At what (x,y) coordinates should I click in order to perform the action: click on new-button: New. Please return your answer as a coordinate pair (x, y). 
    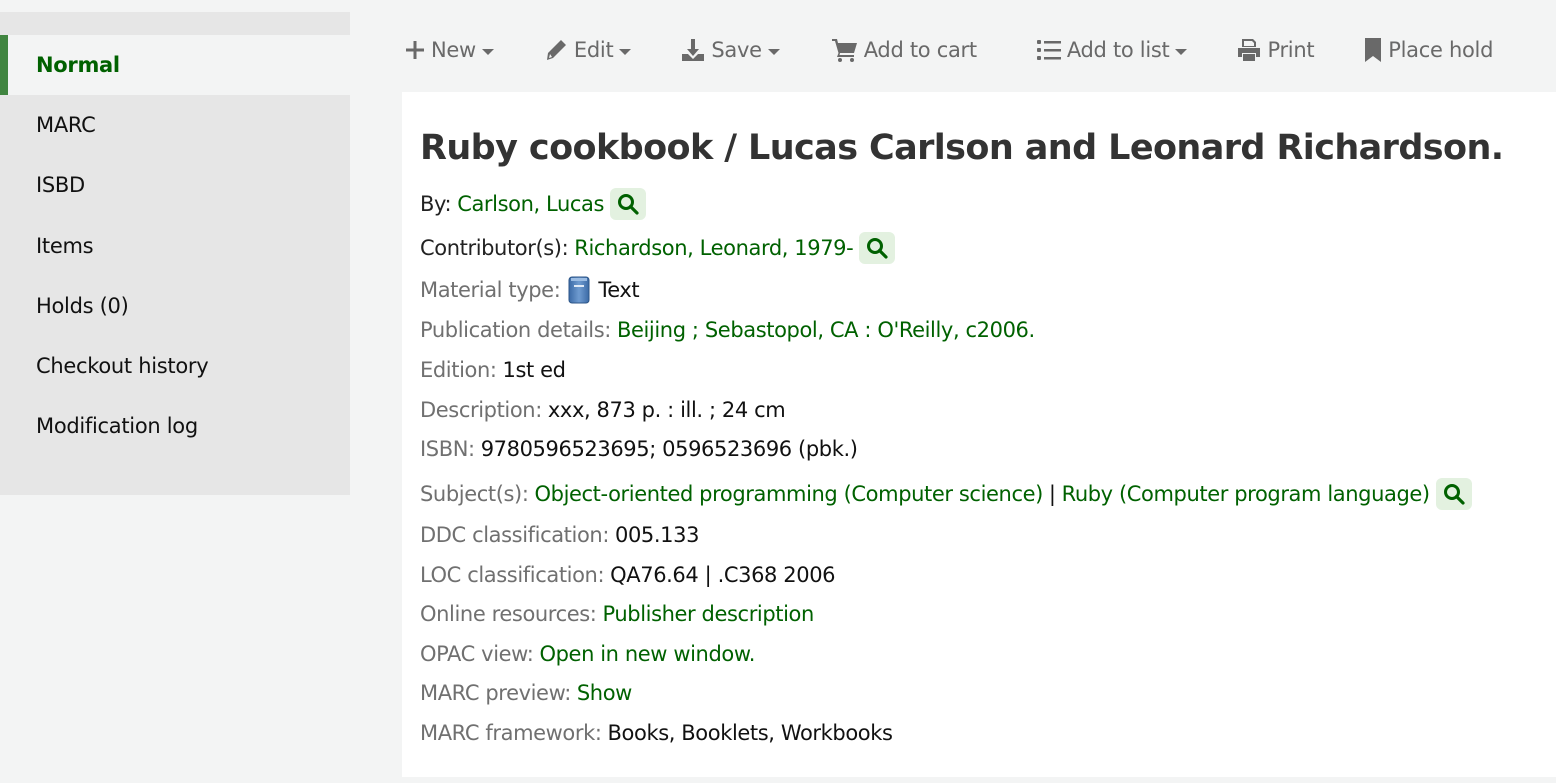
    Looking at the image, I should click on (449, 50).